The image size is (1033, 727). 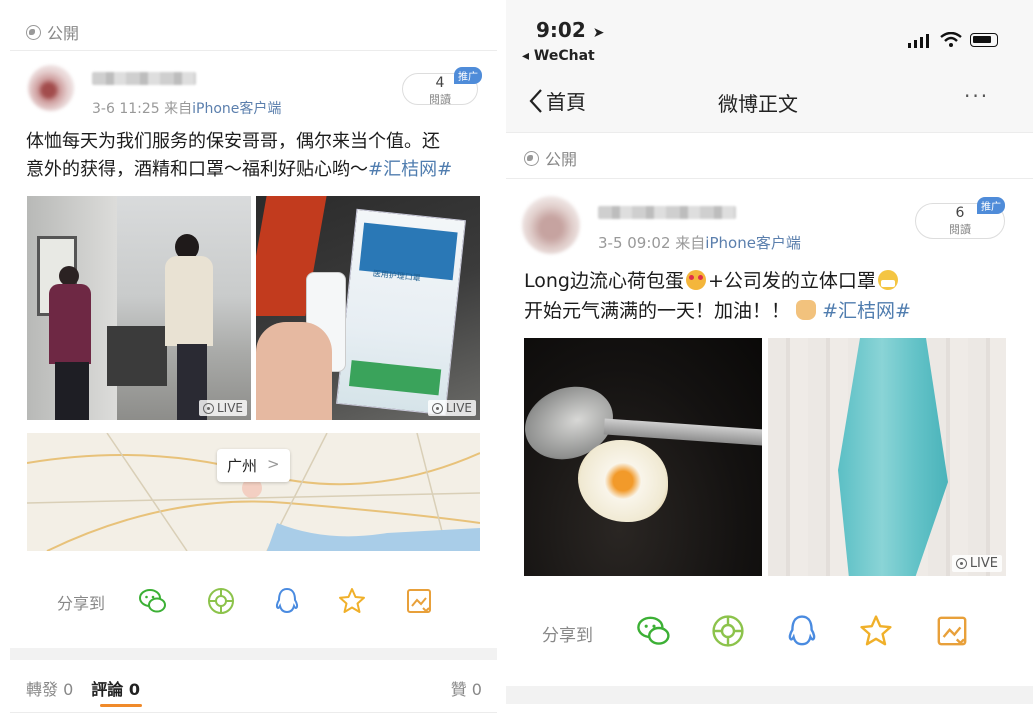 I want to click on post-text-span: 开始元气满满的一天！加油！！, so click(x=657, y=311).